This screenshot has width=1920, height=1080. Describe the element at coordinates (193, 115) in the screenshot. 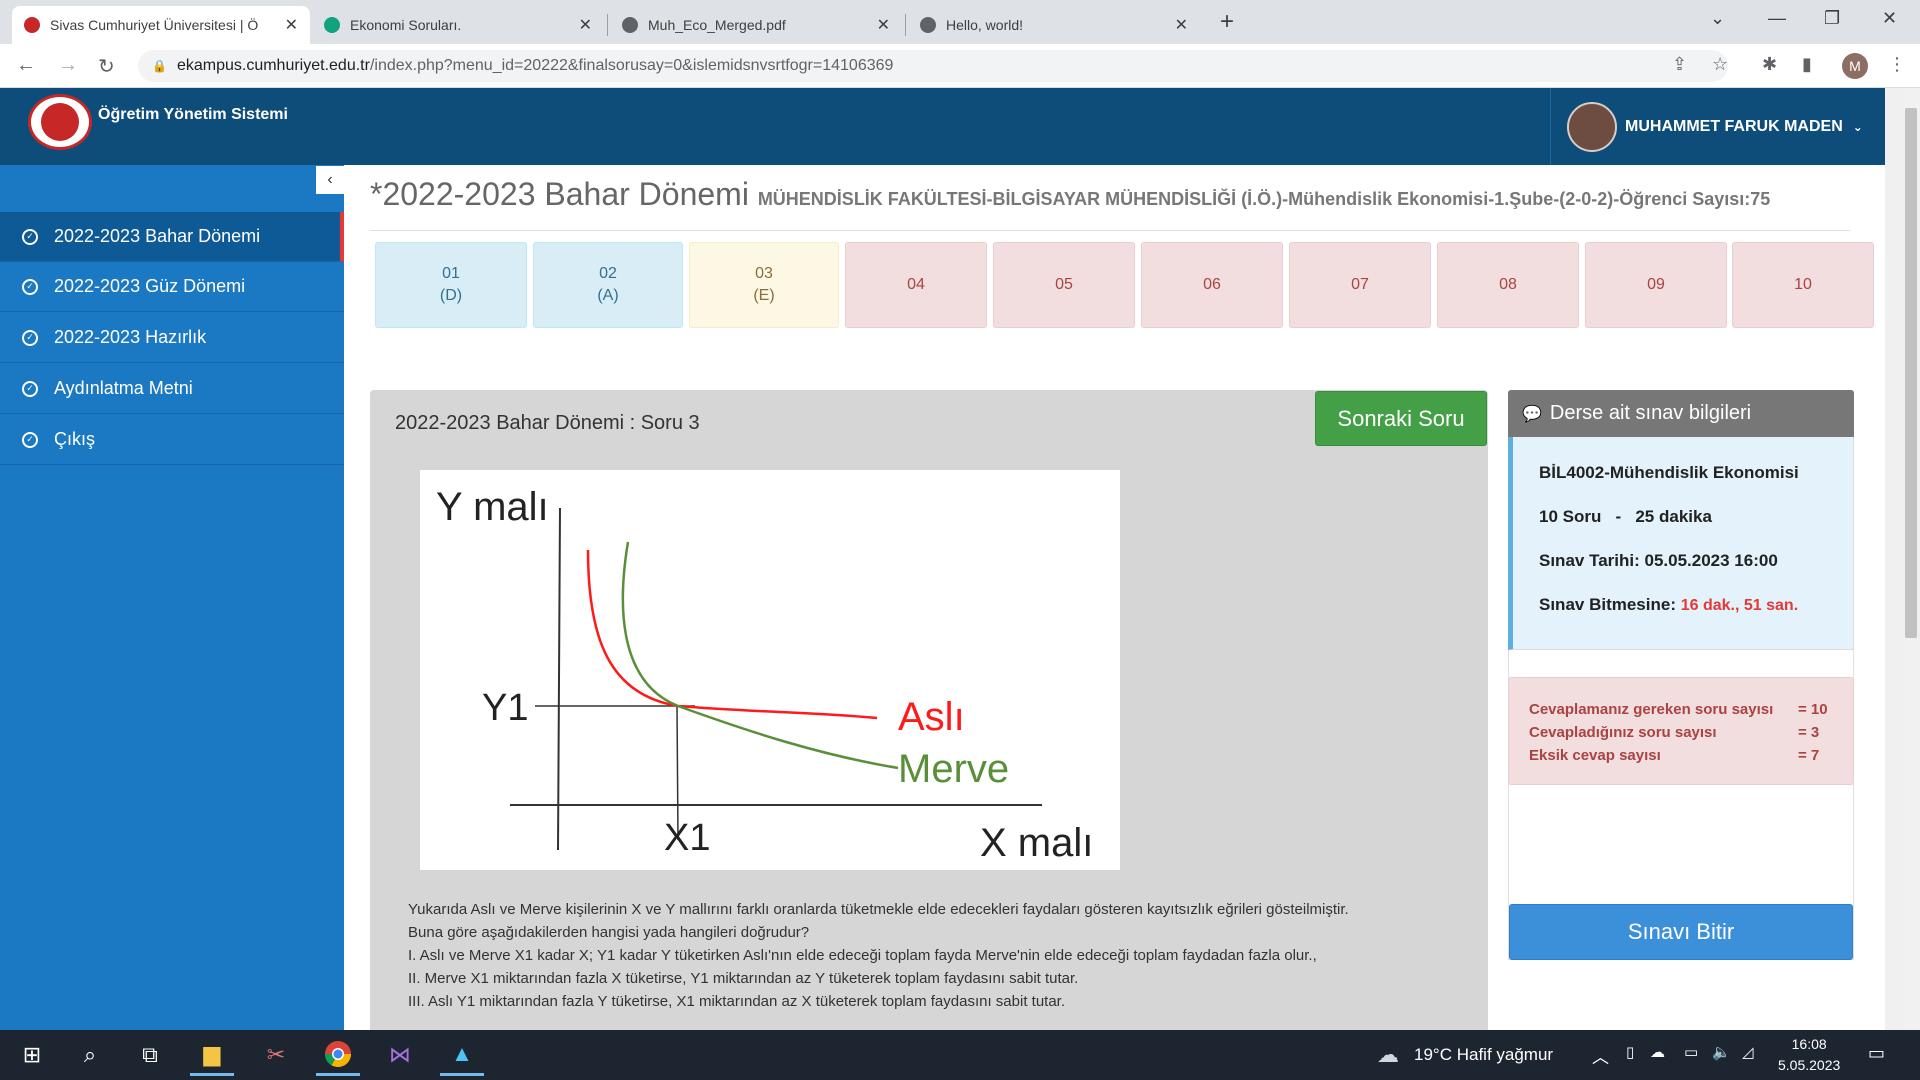

I see `app-title: Öğretim Yönetim Sistemi` at that location.